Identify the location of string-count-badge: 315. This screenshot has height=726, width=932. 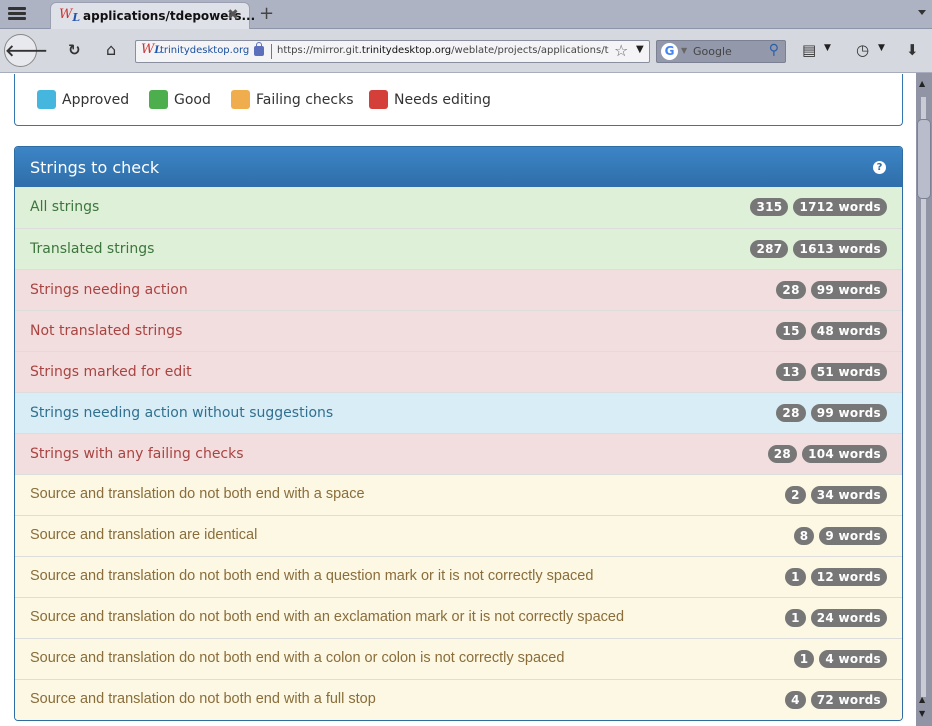
(769, 207).